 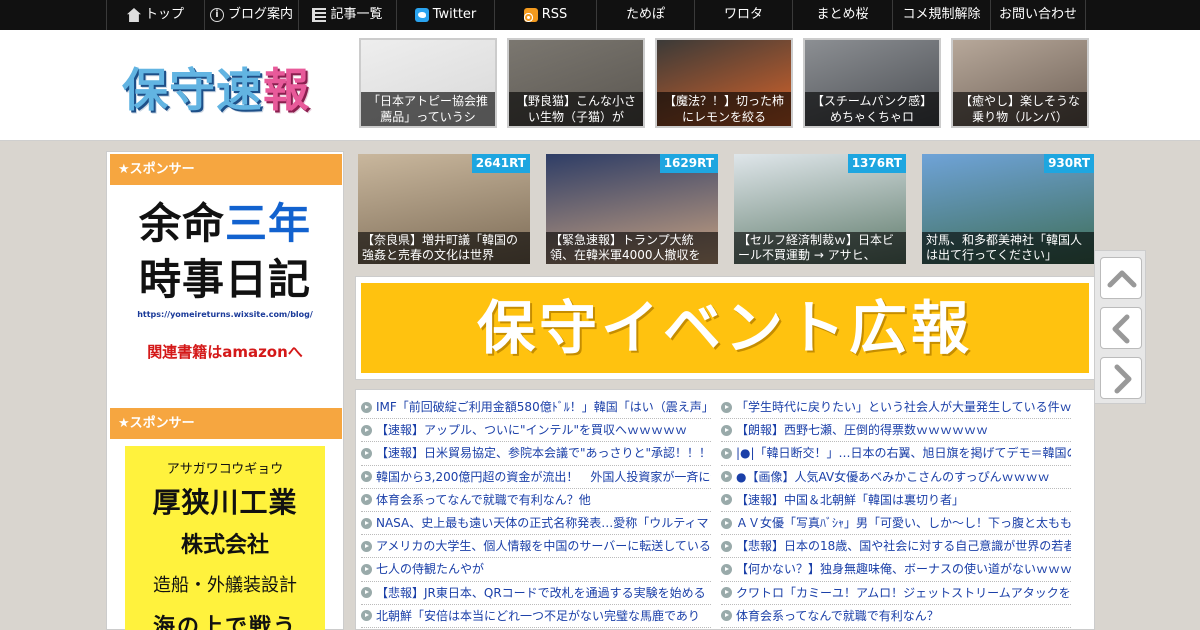 What do you see at coordinates (319, 15) in the screenshot?
I see `list-icon` at bounding box center [319, 15].